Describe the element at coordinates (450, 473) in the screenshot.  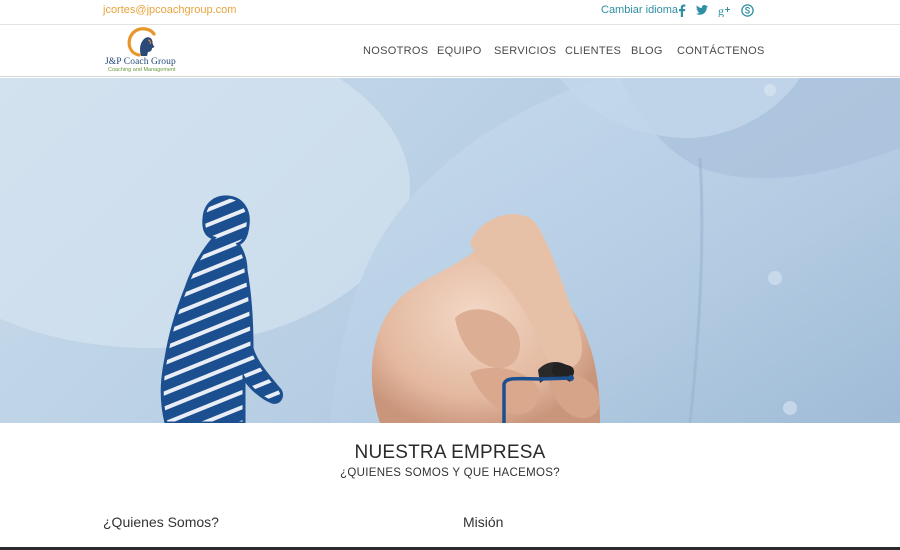
I see `section-subtitle: ¿QUIENES SOMOS Y QUE HACEMOS?` at that location.